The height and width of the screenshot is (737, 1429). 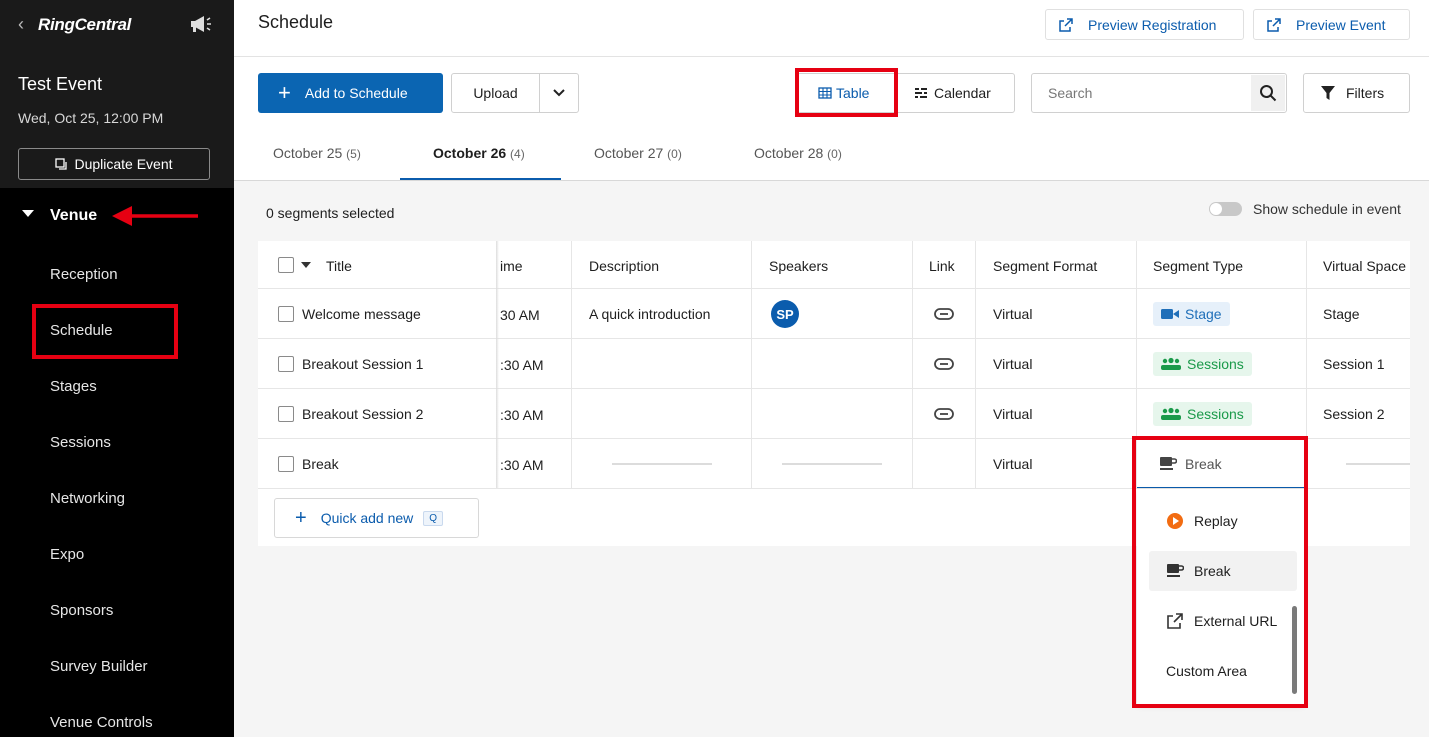 I want to click on grid-icon, so click(x=825, y=93).